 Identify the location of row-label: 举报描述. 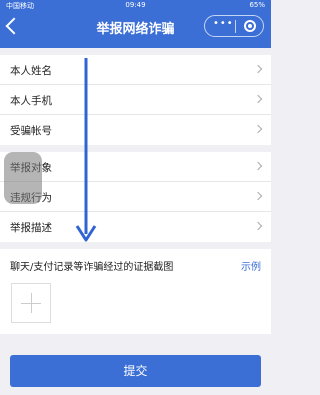
(31, 228).